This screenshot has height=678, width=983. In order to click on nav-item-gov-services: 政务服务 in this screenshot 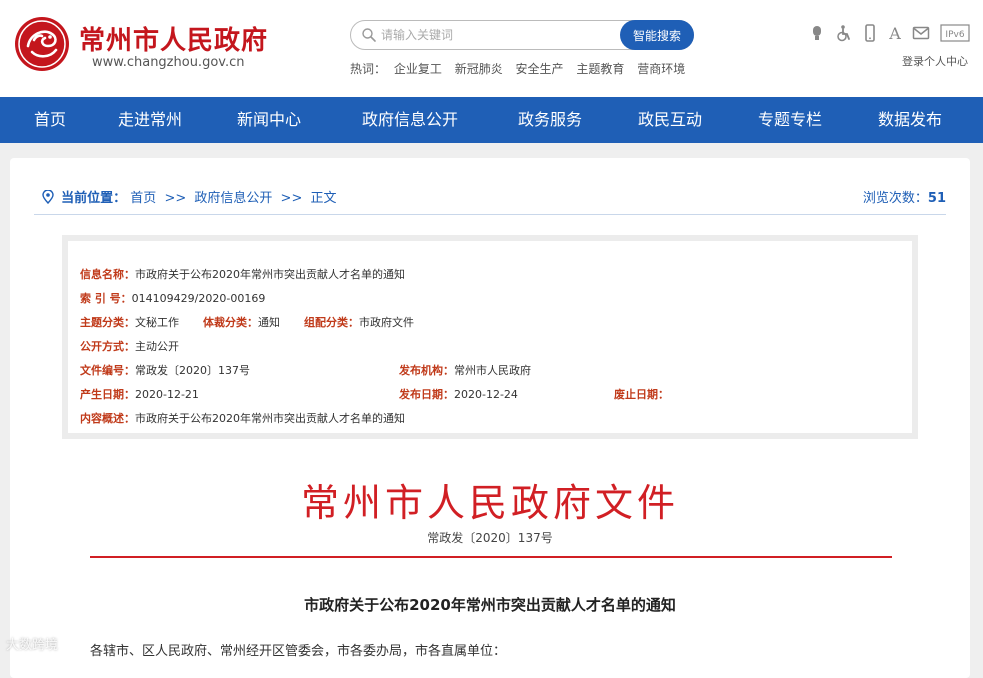, I will do `click(550, 120)`.